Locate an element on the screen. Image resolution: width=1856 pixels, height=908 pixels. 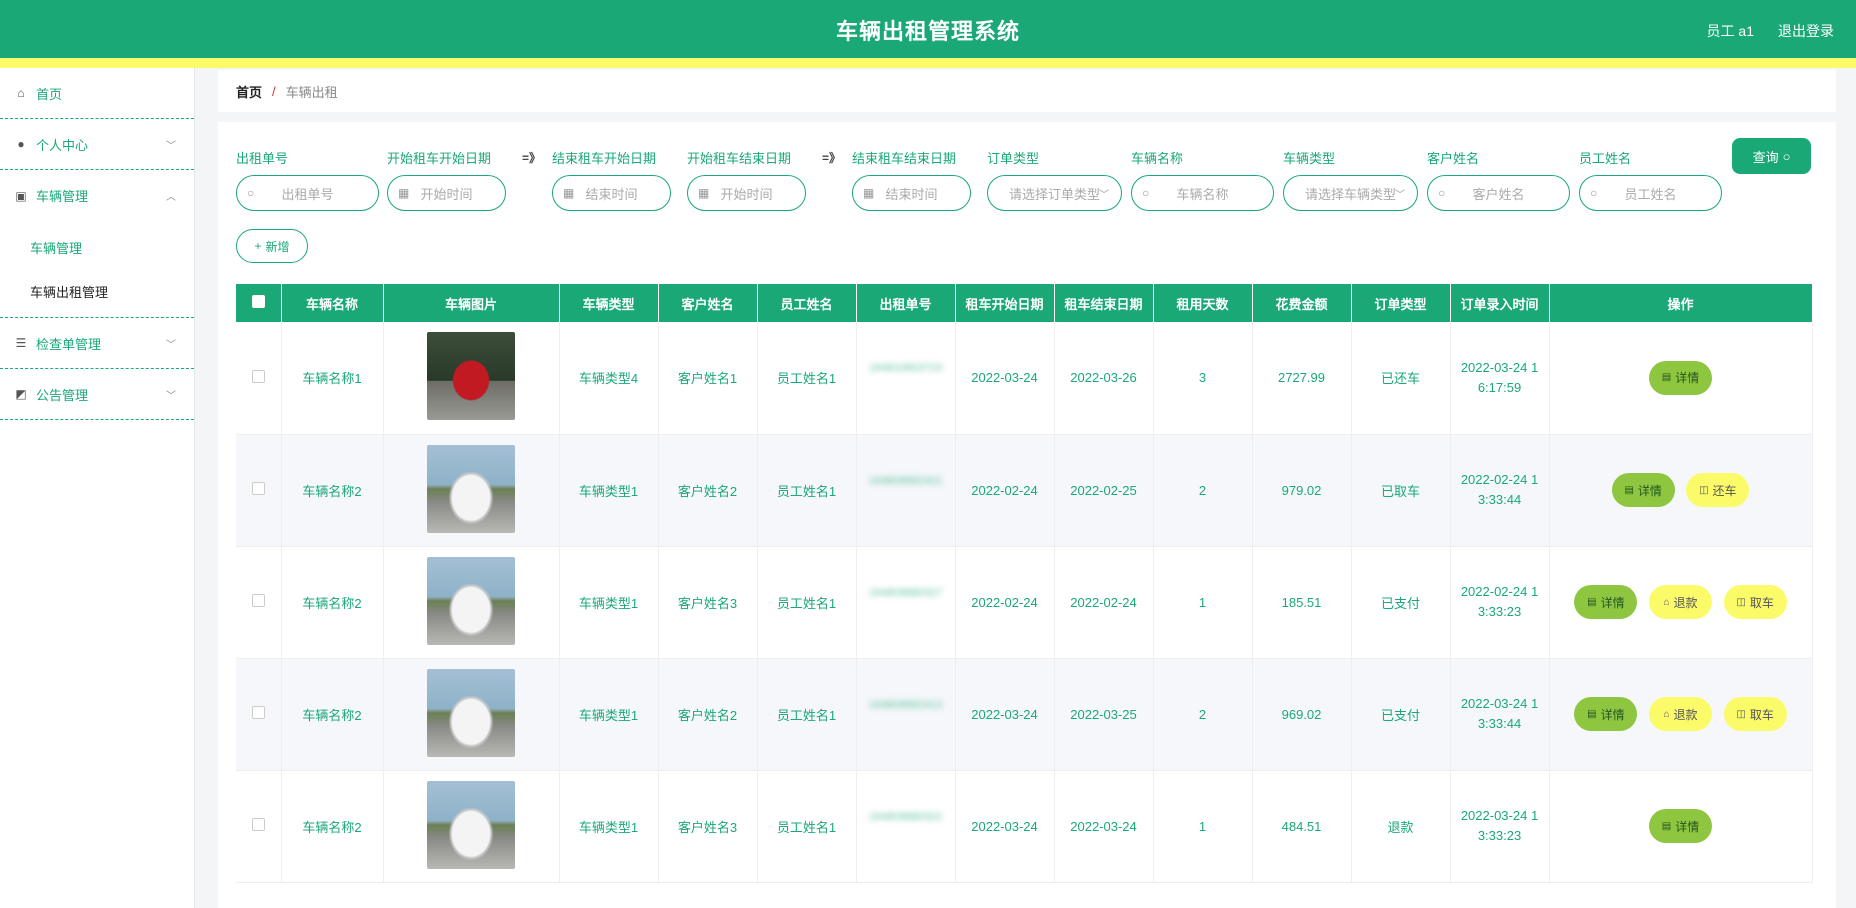
sidebar-item-personal: ● 个人中心 ﹀ is located at coordinates (97, 144).